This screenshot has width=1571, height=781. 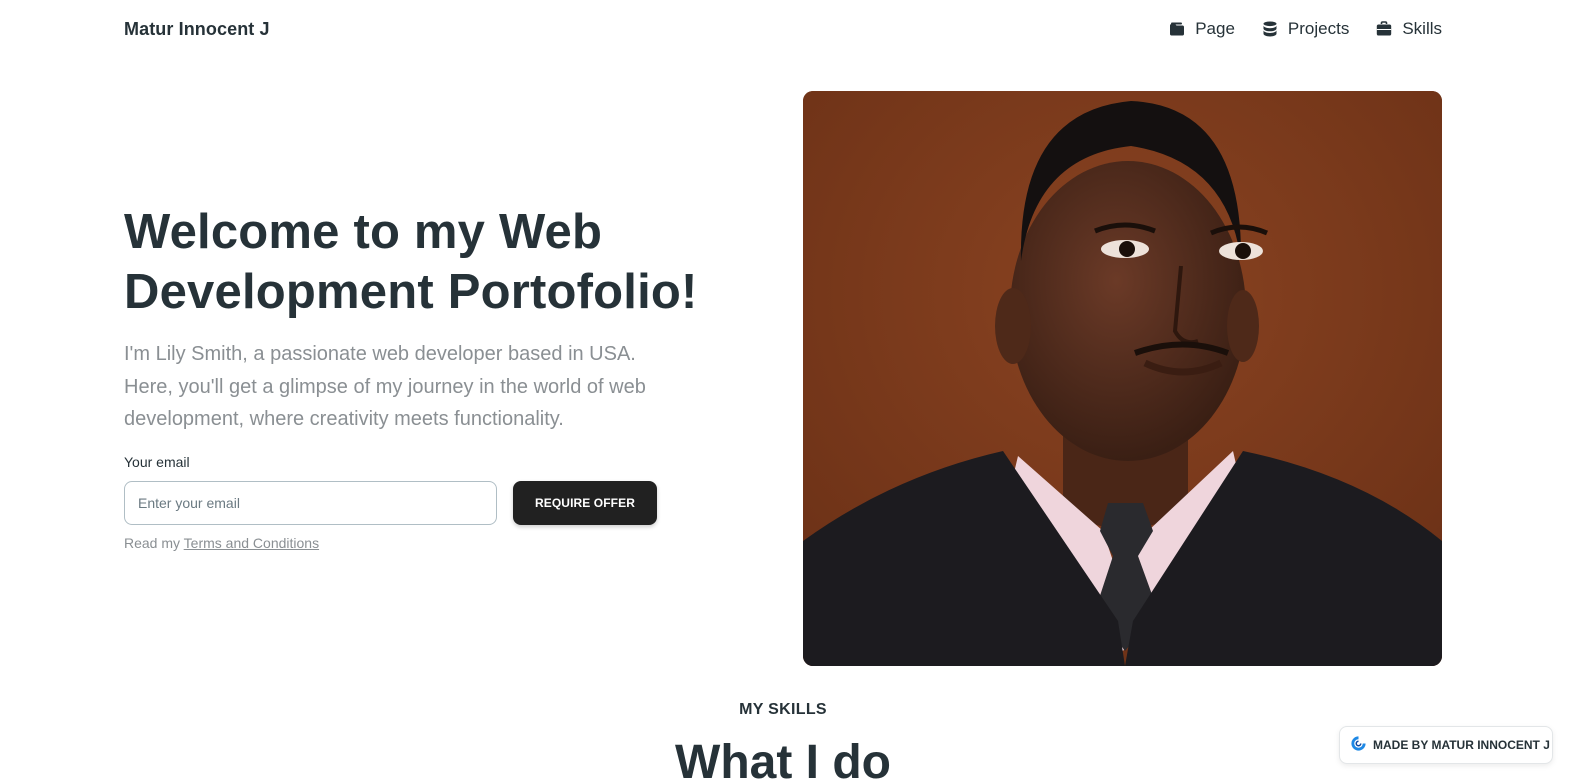 I want to click on nav-links: Page Projects Skills, so click(x=1305, y=29).